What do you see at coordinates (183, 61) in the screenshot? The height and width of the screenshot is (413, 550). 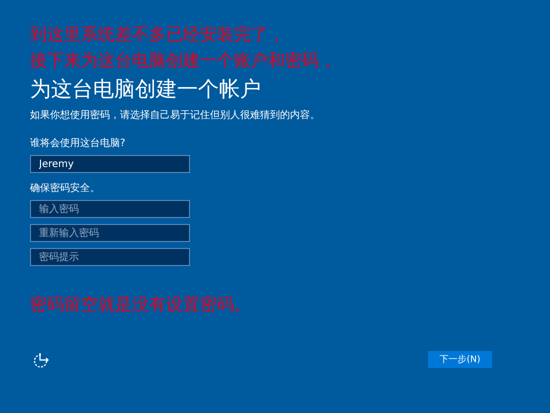 I see `annotation-text: 接下来为这台电脑创建一个账户和密码，` at bounding box center [183, 61].